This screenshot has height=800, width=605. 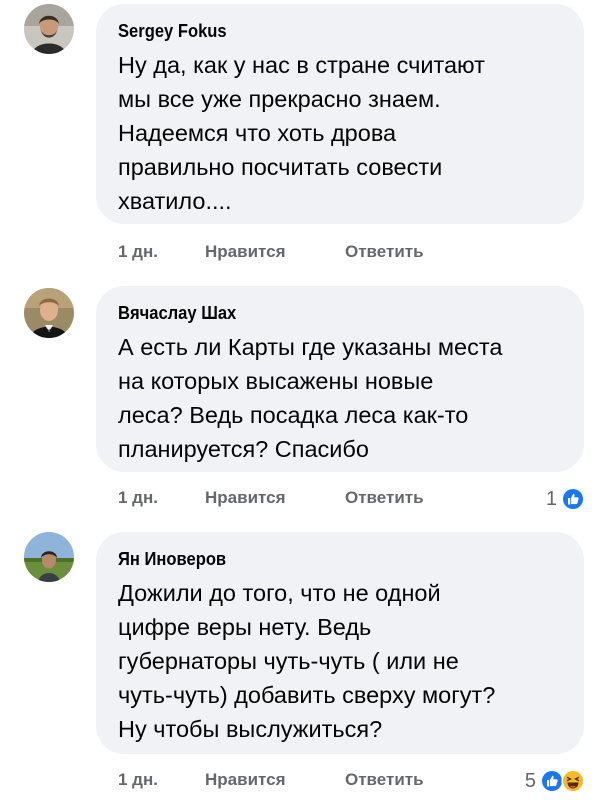 I want to click on comment-author: Ян Иноверов, so click(x=322, y=559).